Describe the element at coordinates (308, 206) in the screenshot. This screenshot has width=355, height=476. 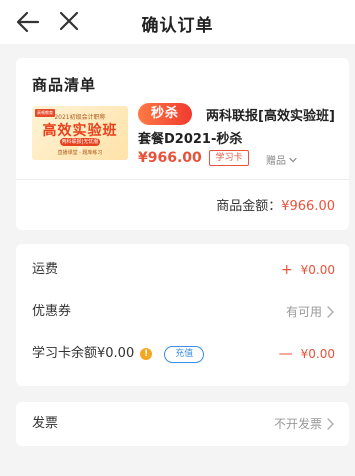
I see `subtotal-value: ¥966.00` at that location.